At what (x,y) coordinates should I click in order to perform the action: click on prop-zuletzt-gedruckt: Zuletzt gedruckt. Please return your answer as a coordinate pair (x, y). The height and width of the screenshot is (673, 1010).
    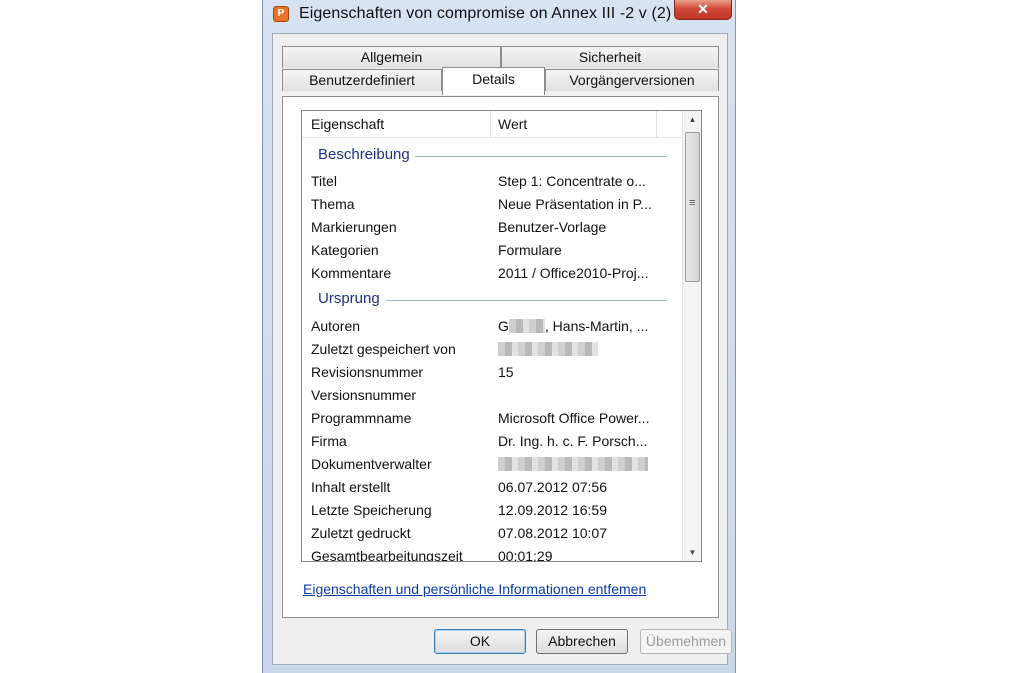
    Looking at the image, I should click on (361, 533).